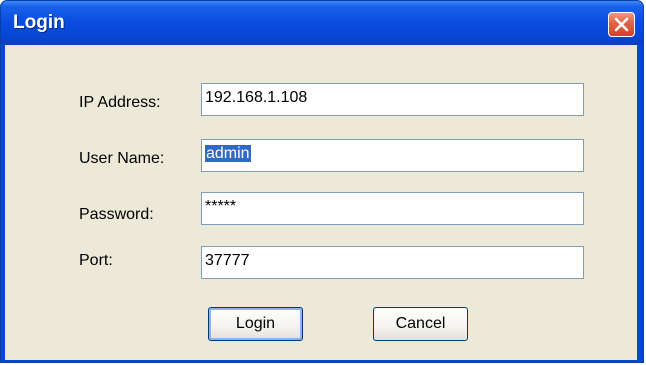  What do you see at coordinates (221, 206) in the screenshot?
I see `password-value: *****` at bounding box center [221, 206].